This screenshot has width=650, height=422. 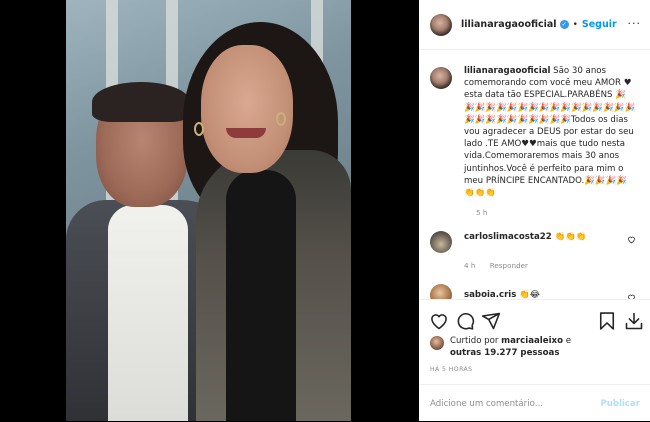 What do you see at coordinates (509, 265) in the screenshot?
I see `reply-button: Responder` at bounding box center [509, 265].